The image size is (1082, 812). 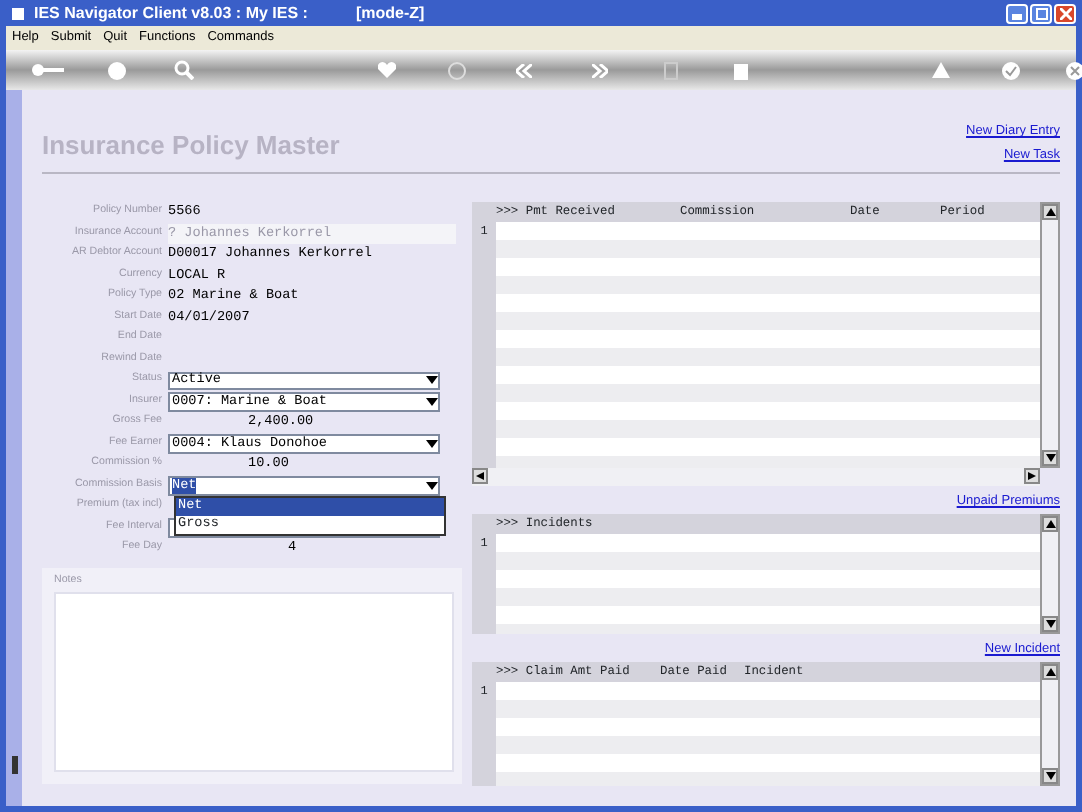 What do you see at coordinates (387, 70) in the screenshot?
I see `heart-icon` at bounding box center [387, 70].